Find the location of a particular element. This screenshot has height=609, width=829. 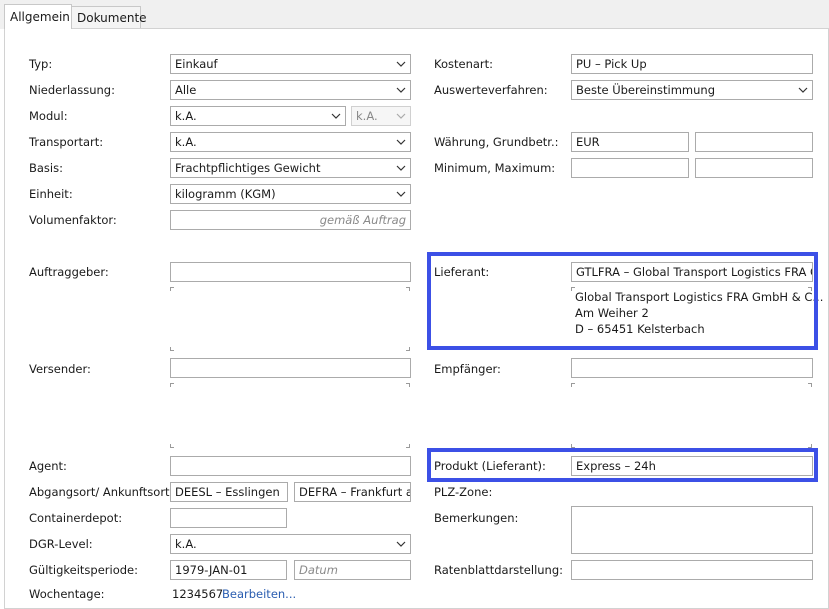

auftraggeber-label: Auftraggeber: is located at coordinates (69, 272).